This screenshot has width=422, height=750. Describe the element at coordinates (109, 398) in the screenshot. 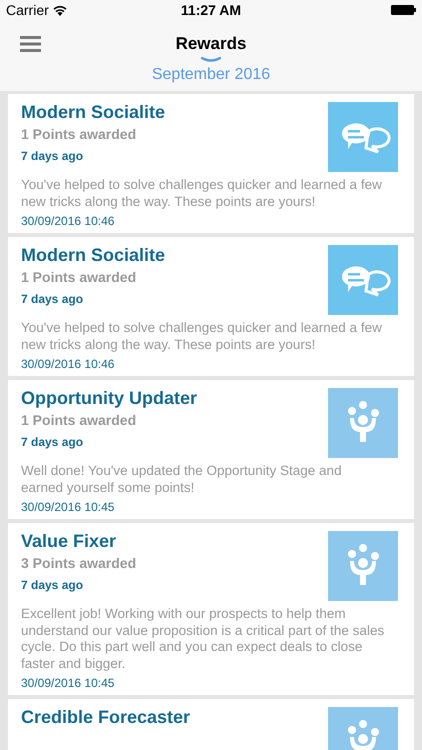

I see `reward-title: Opportunity Updater` at that location.